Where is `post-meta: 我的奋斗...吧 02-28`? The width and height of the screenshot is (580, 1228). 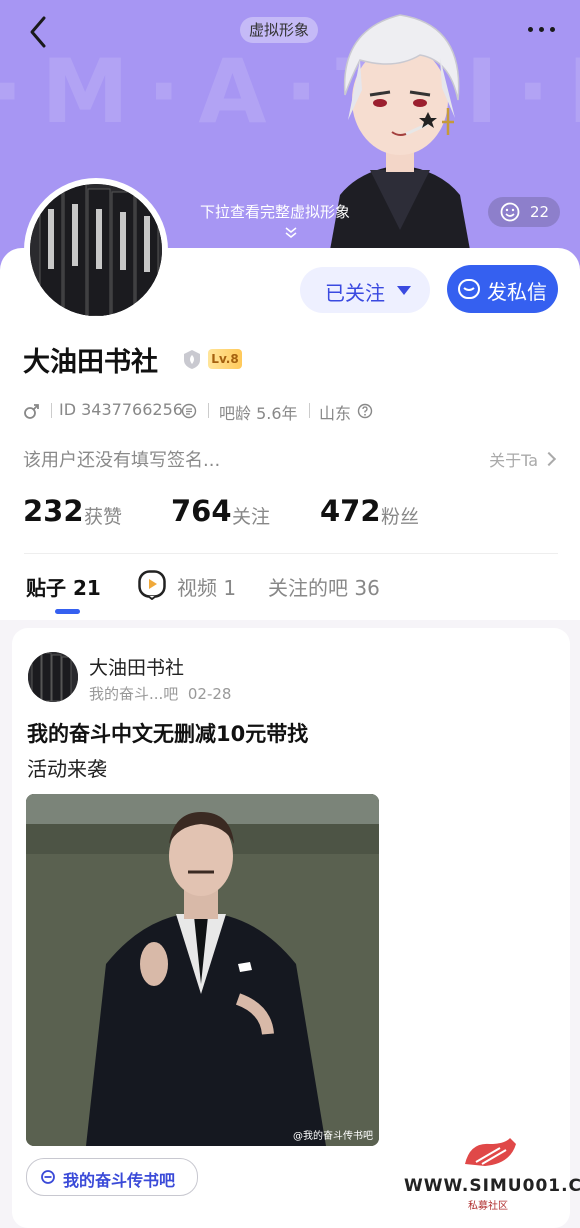 post-meta: 我的奋斗...吧 02-28 is located at coordinates (160, 693).